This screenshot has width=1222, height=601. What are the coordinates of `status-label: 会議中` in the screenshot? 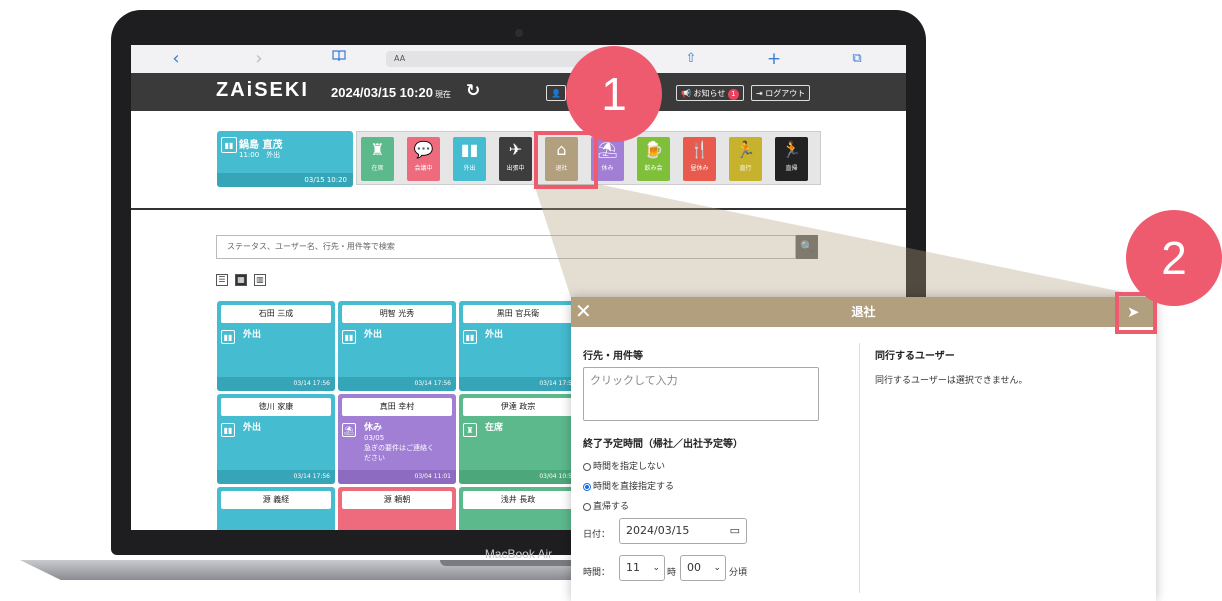 It's located at (423, 168).